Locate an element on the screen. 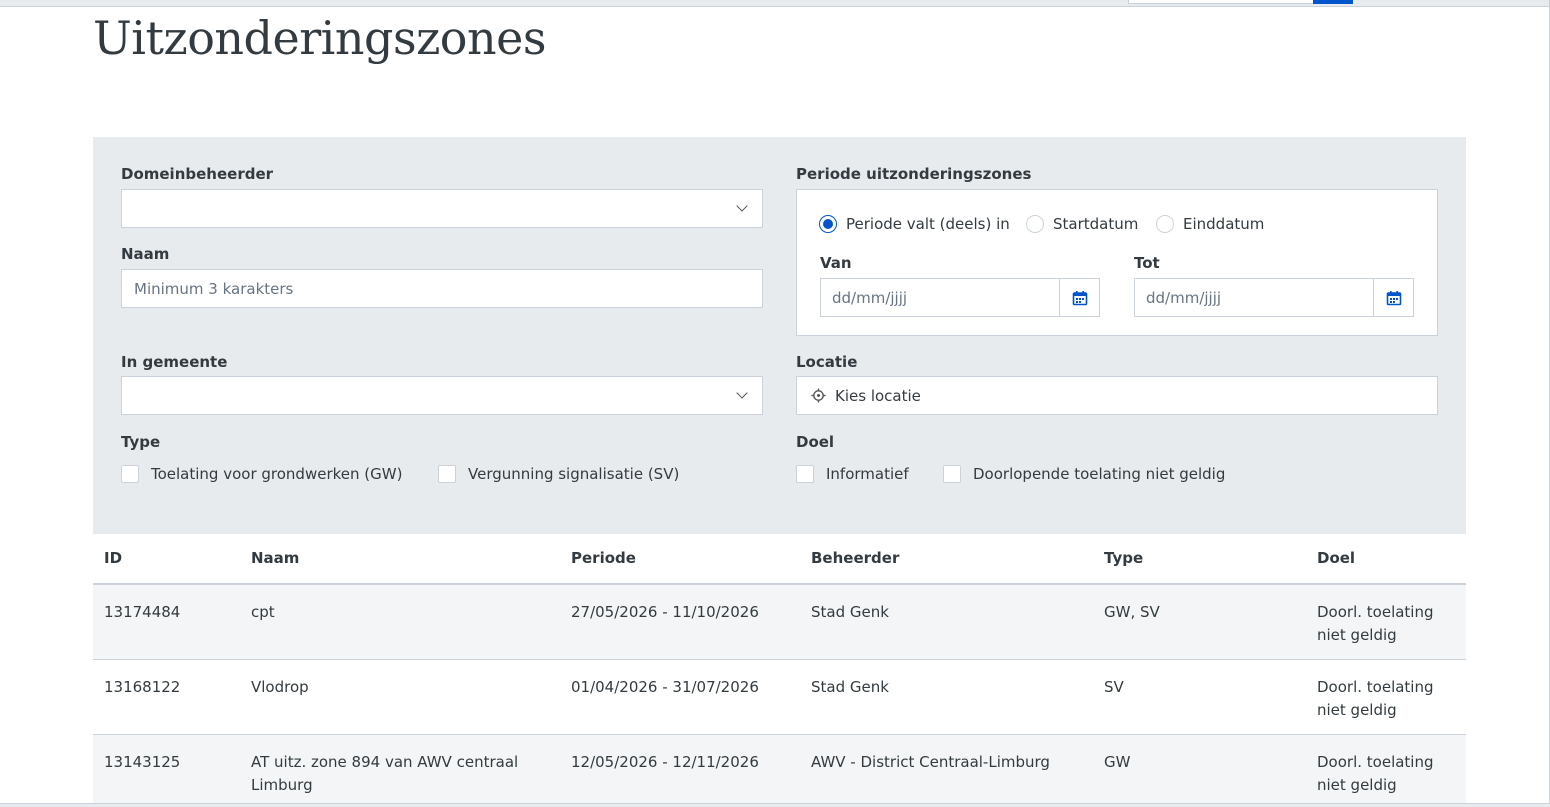 This screenshot has width=1550, height=807. naam-label: Naam is located at coordinates (145, 254).